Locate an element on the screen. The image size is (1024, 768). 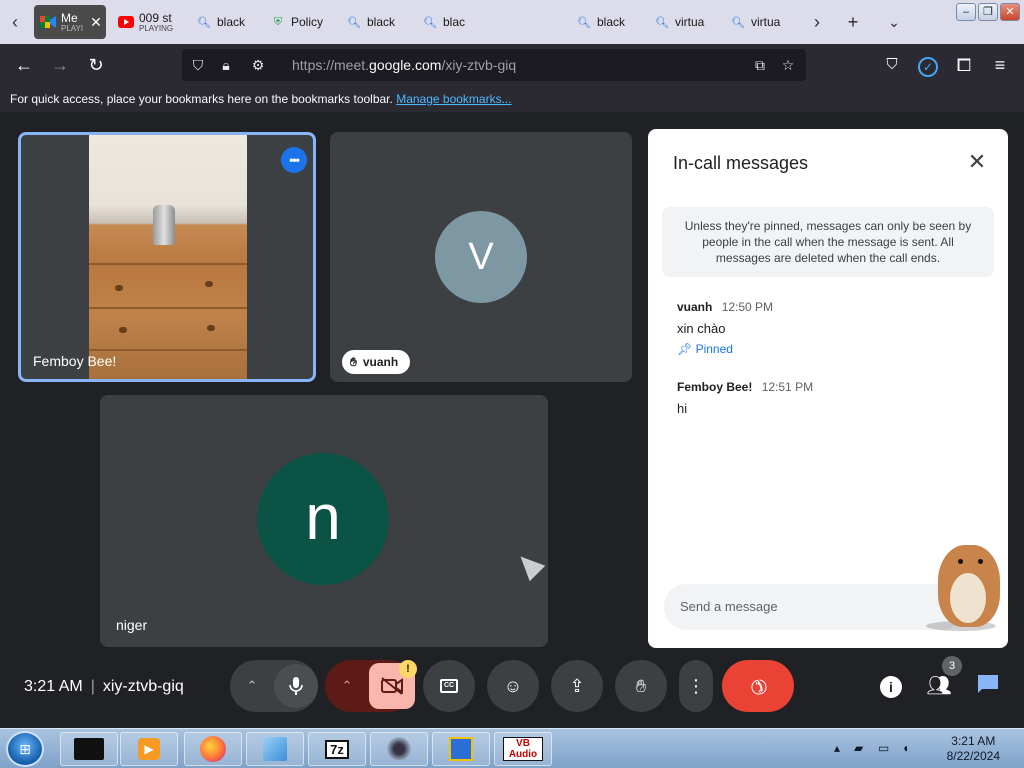
tab-meet: Me PLAYI ✕ is located at coordinates (70, 22).